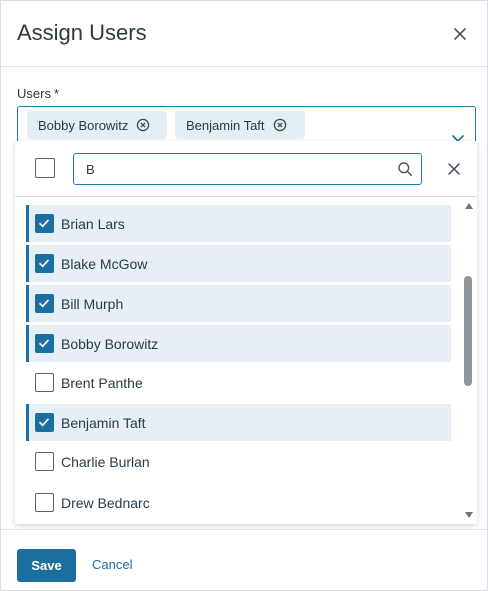 Image resolution: width=488 pixels, height=591 pixels. I want to click on list-item: Blake McGow, so click(238, 263).